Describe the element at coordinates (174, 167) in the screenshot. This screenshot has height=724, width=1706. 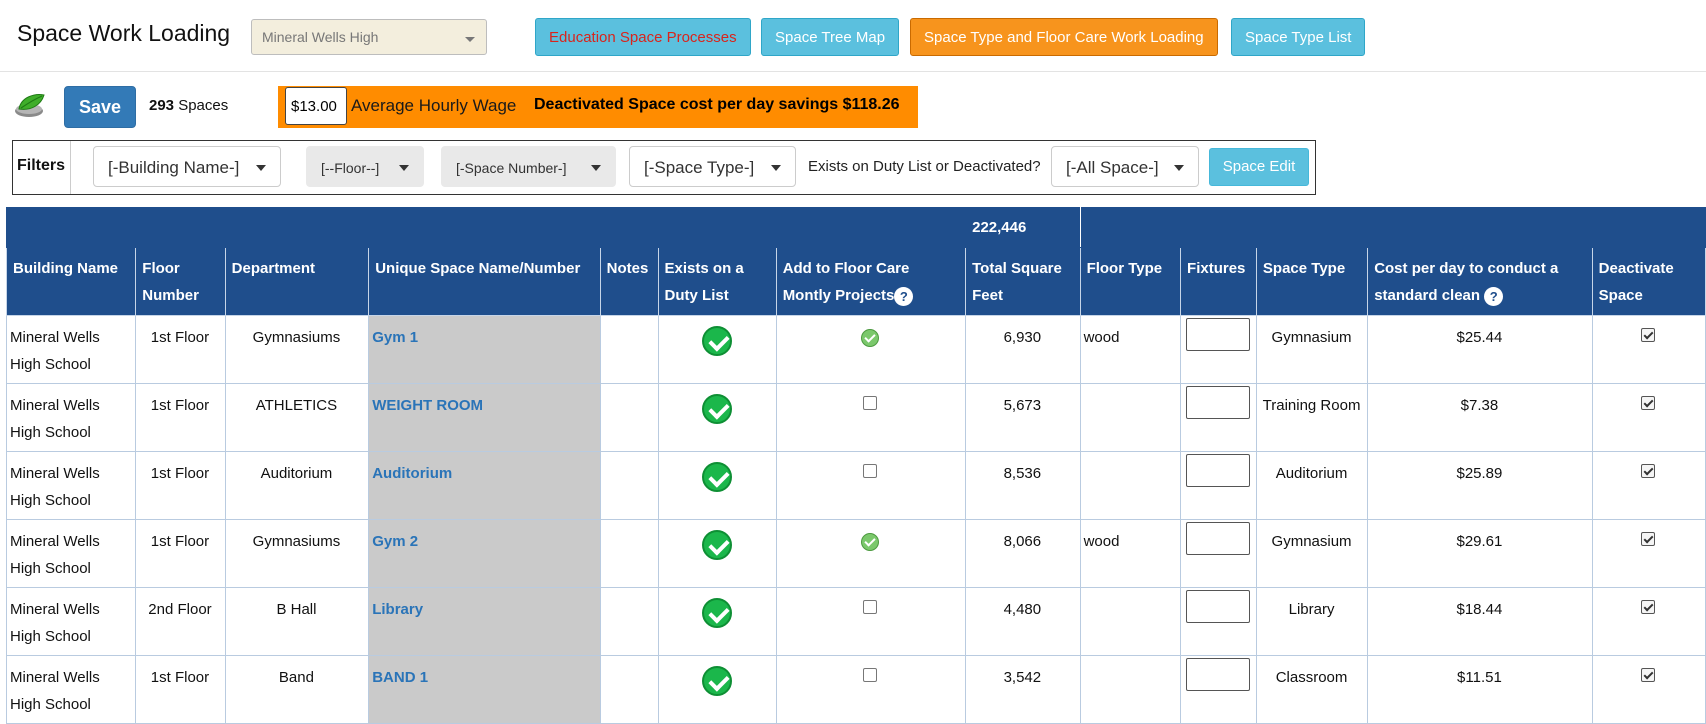
I see `building-name-filter-value: [-Building Name-]` at that location.